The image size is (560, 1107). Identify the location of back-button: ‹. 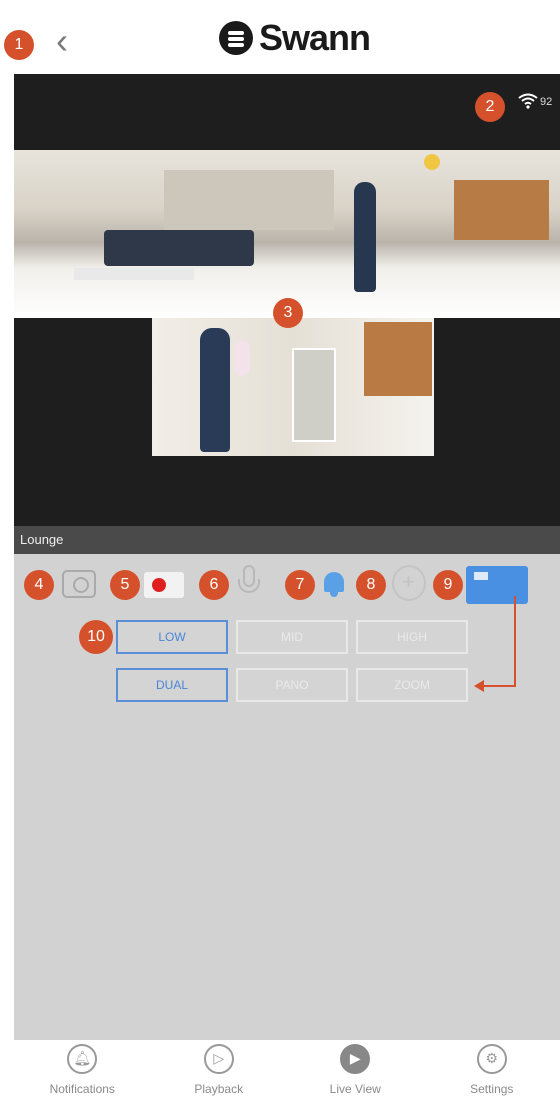
(62, 41).